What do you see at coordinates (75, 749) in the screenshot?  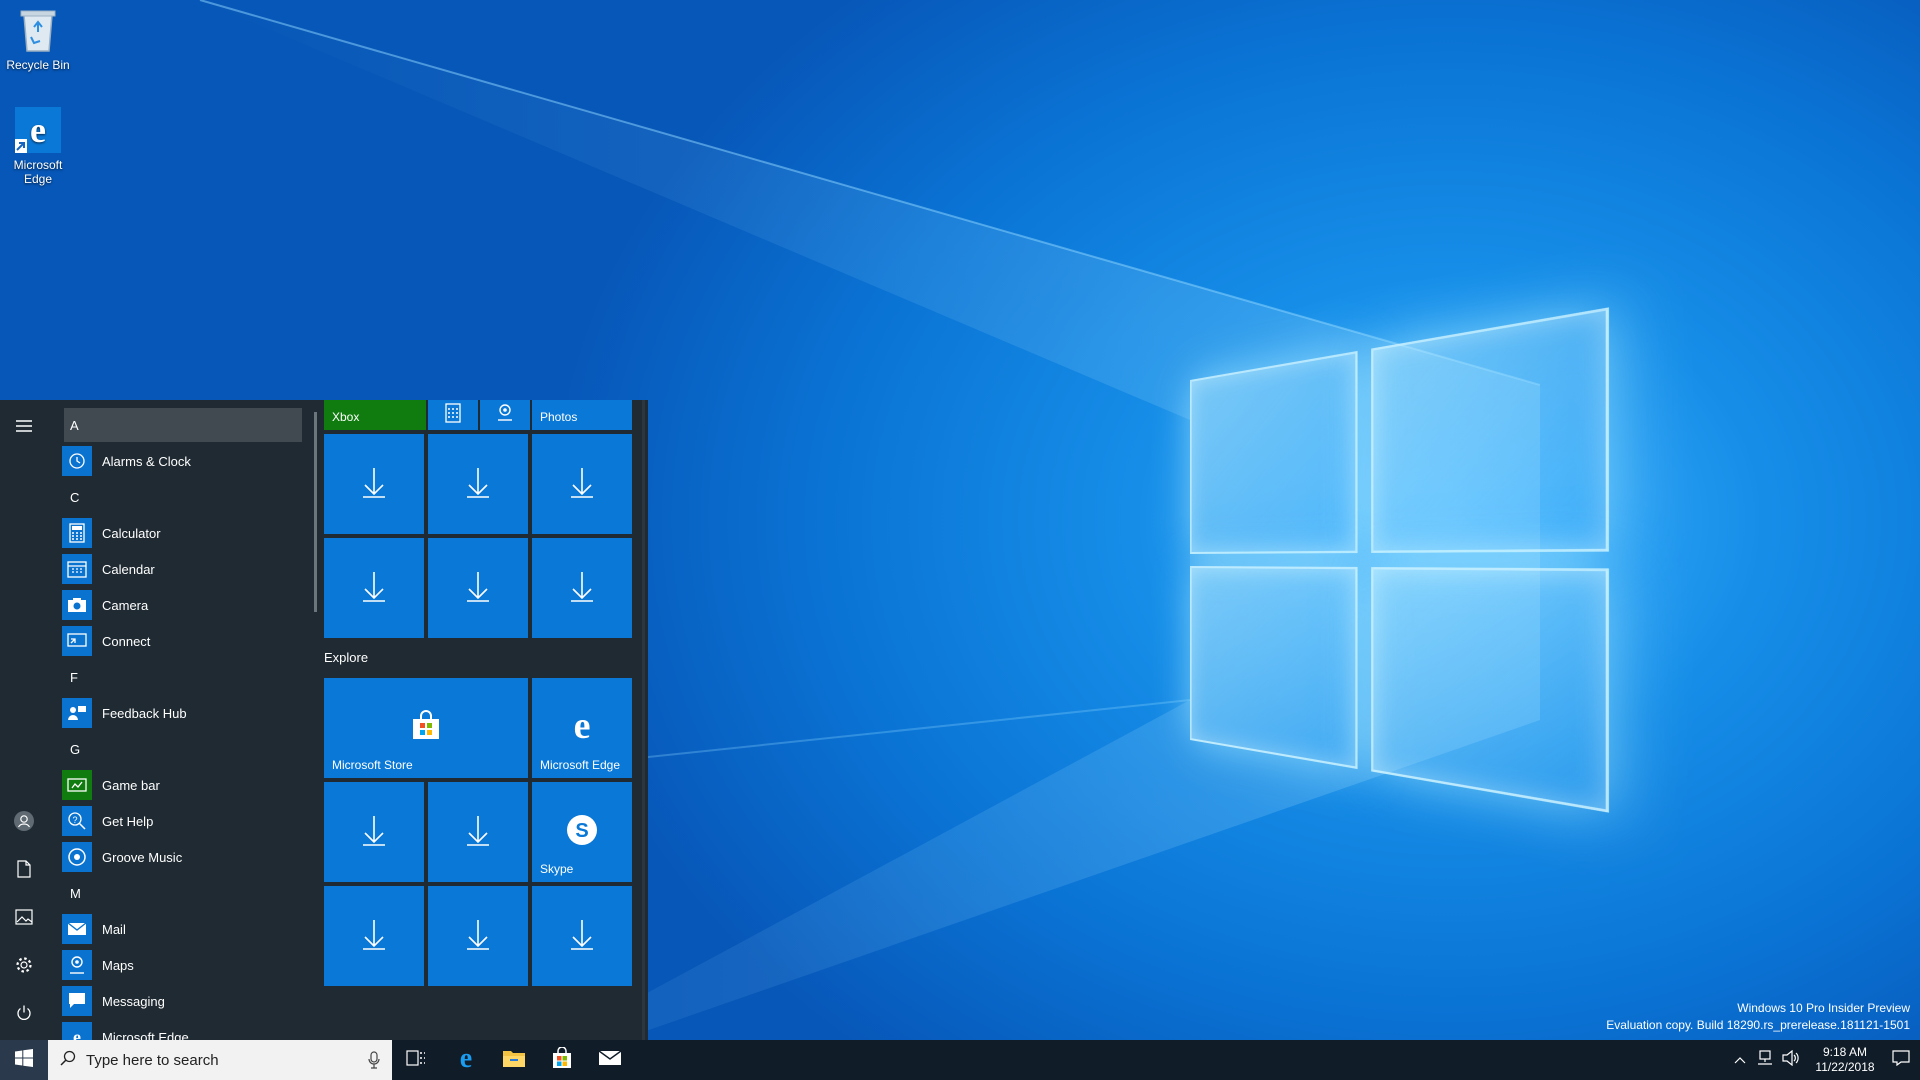 I see `letter-text: G` at bounding box center [75, 749].